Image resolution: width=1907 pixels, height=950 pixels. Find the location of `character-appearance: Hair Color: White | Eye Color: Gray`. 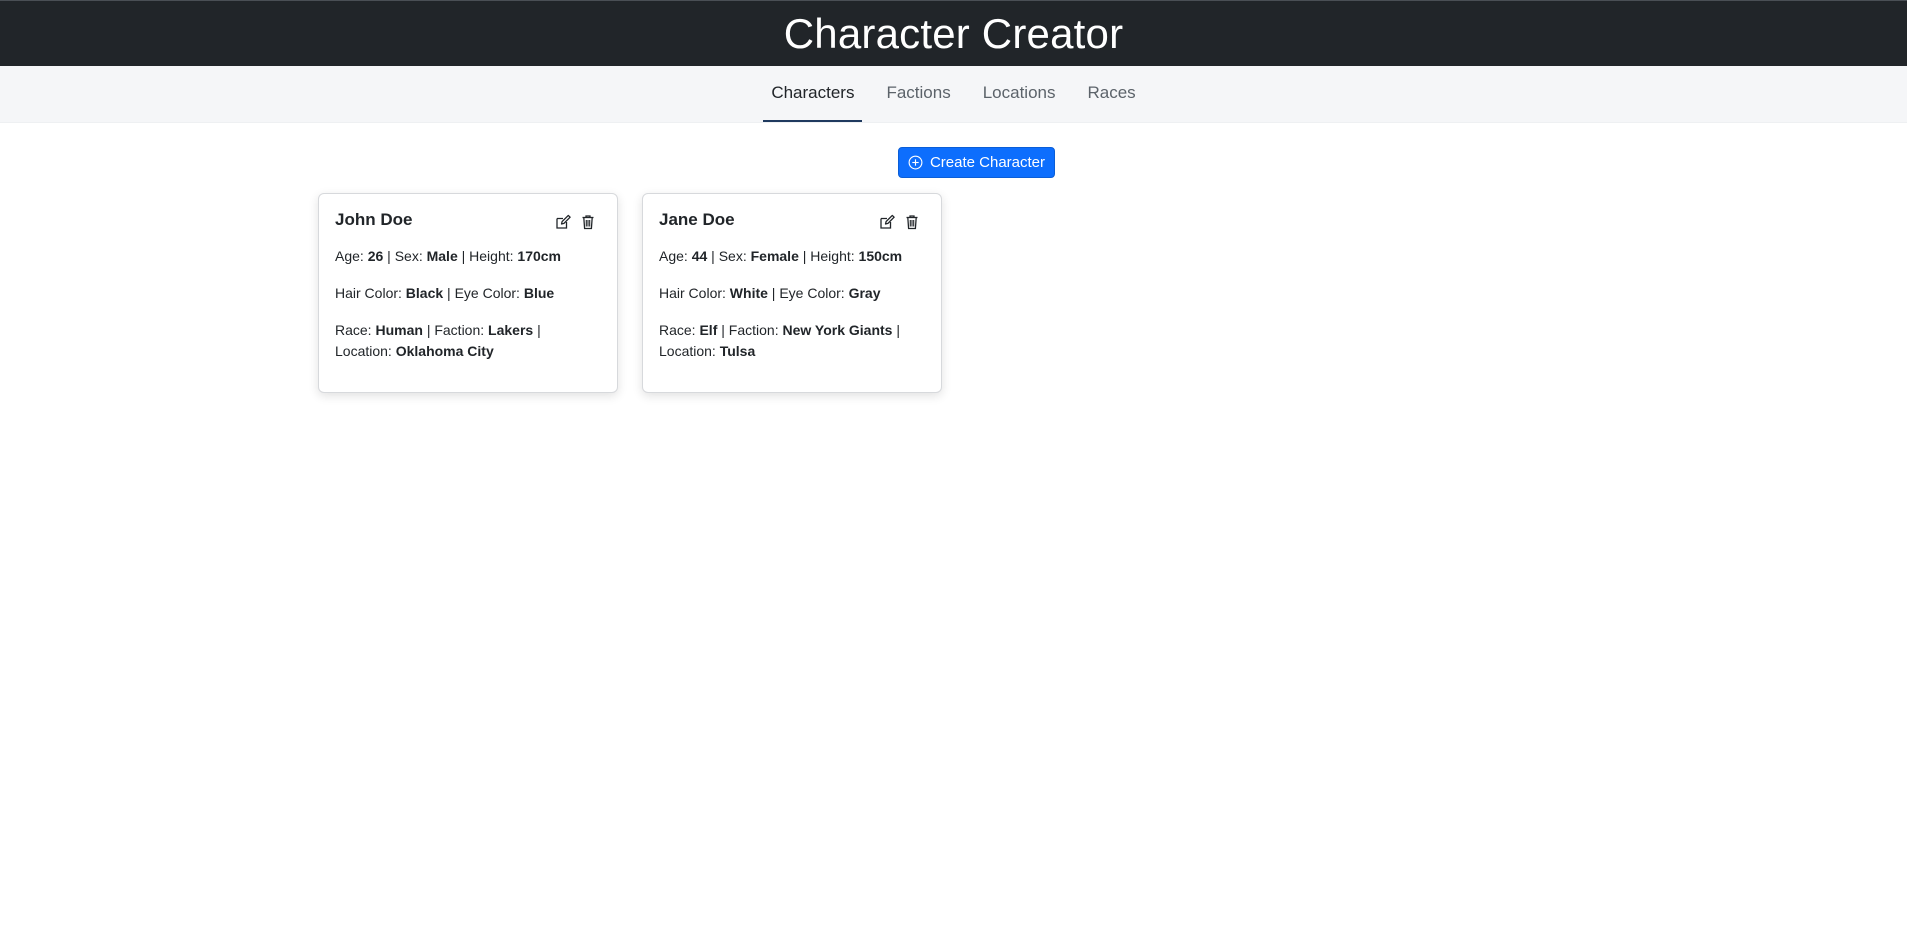

character-appearance: Hair Color: White | Eye Color: Gray is located at coordinates (792, 293).